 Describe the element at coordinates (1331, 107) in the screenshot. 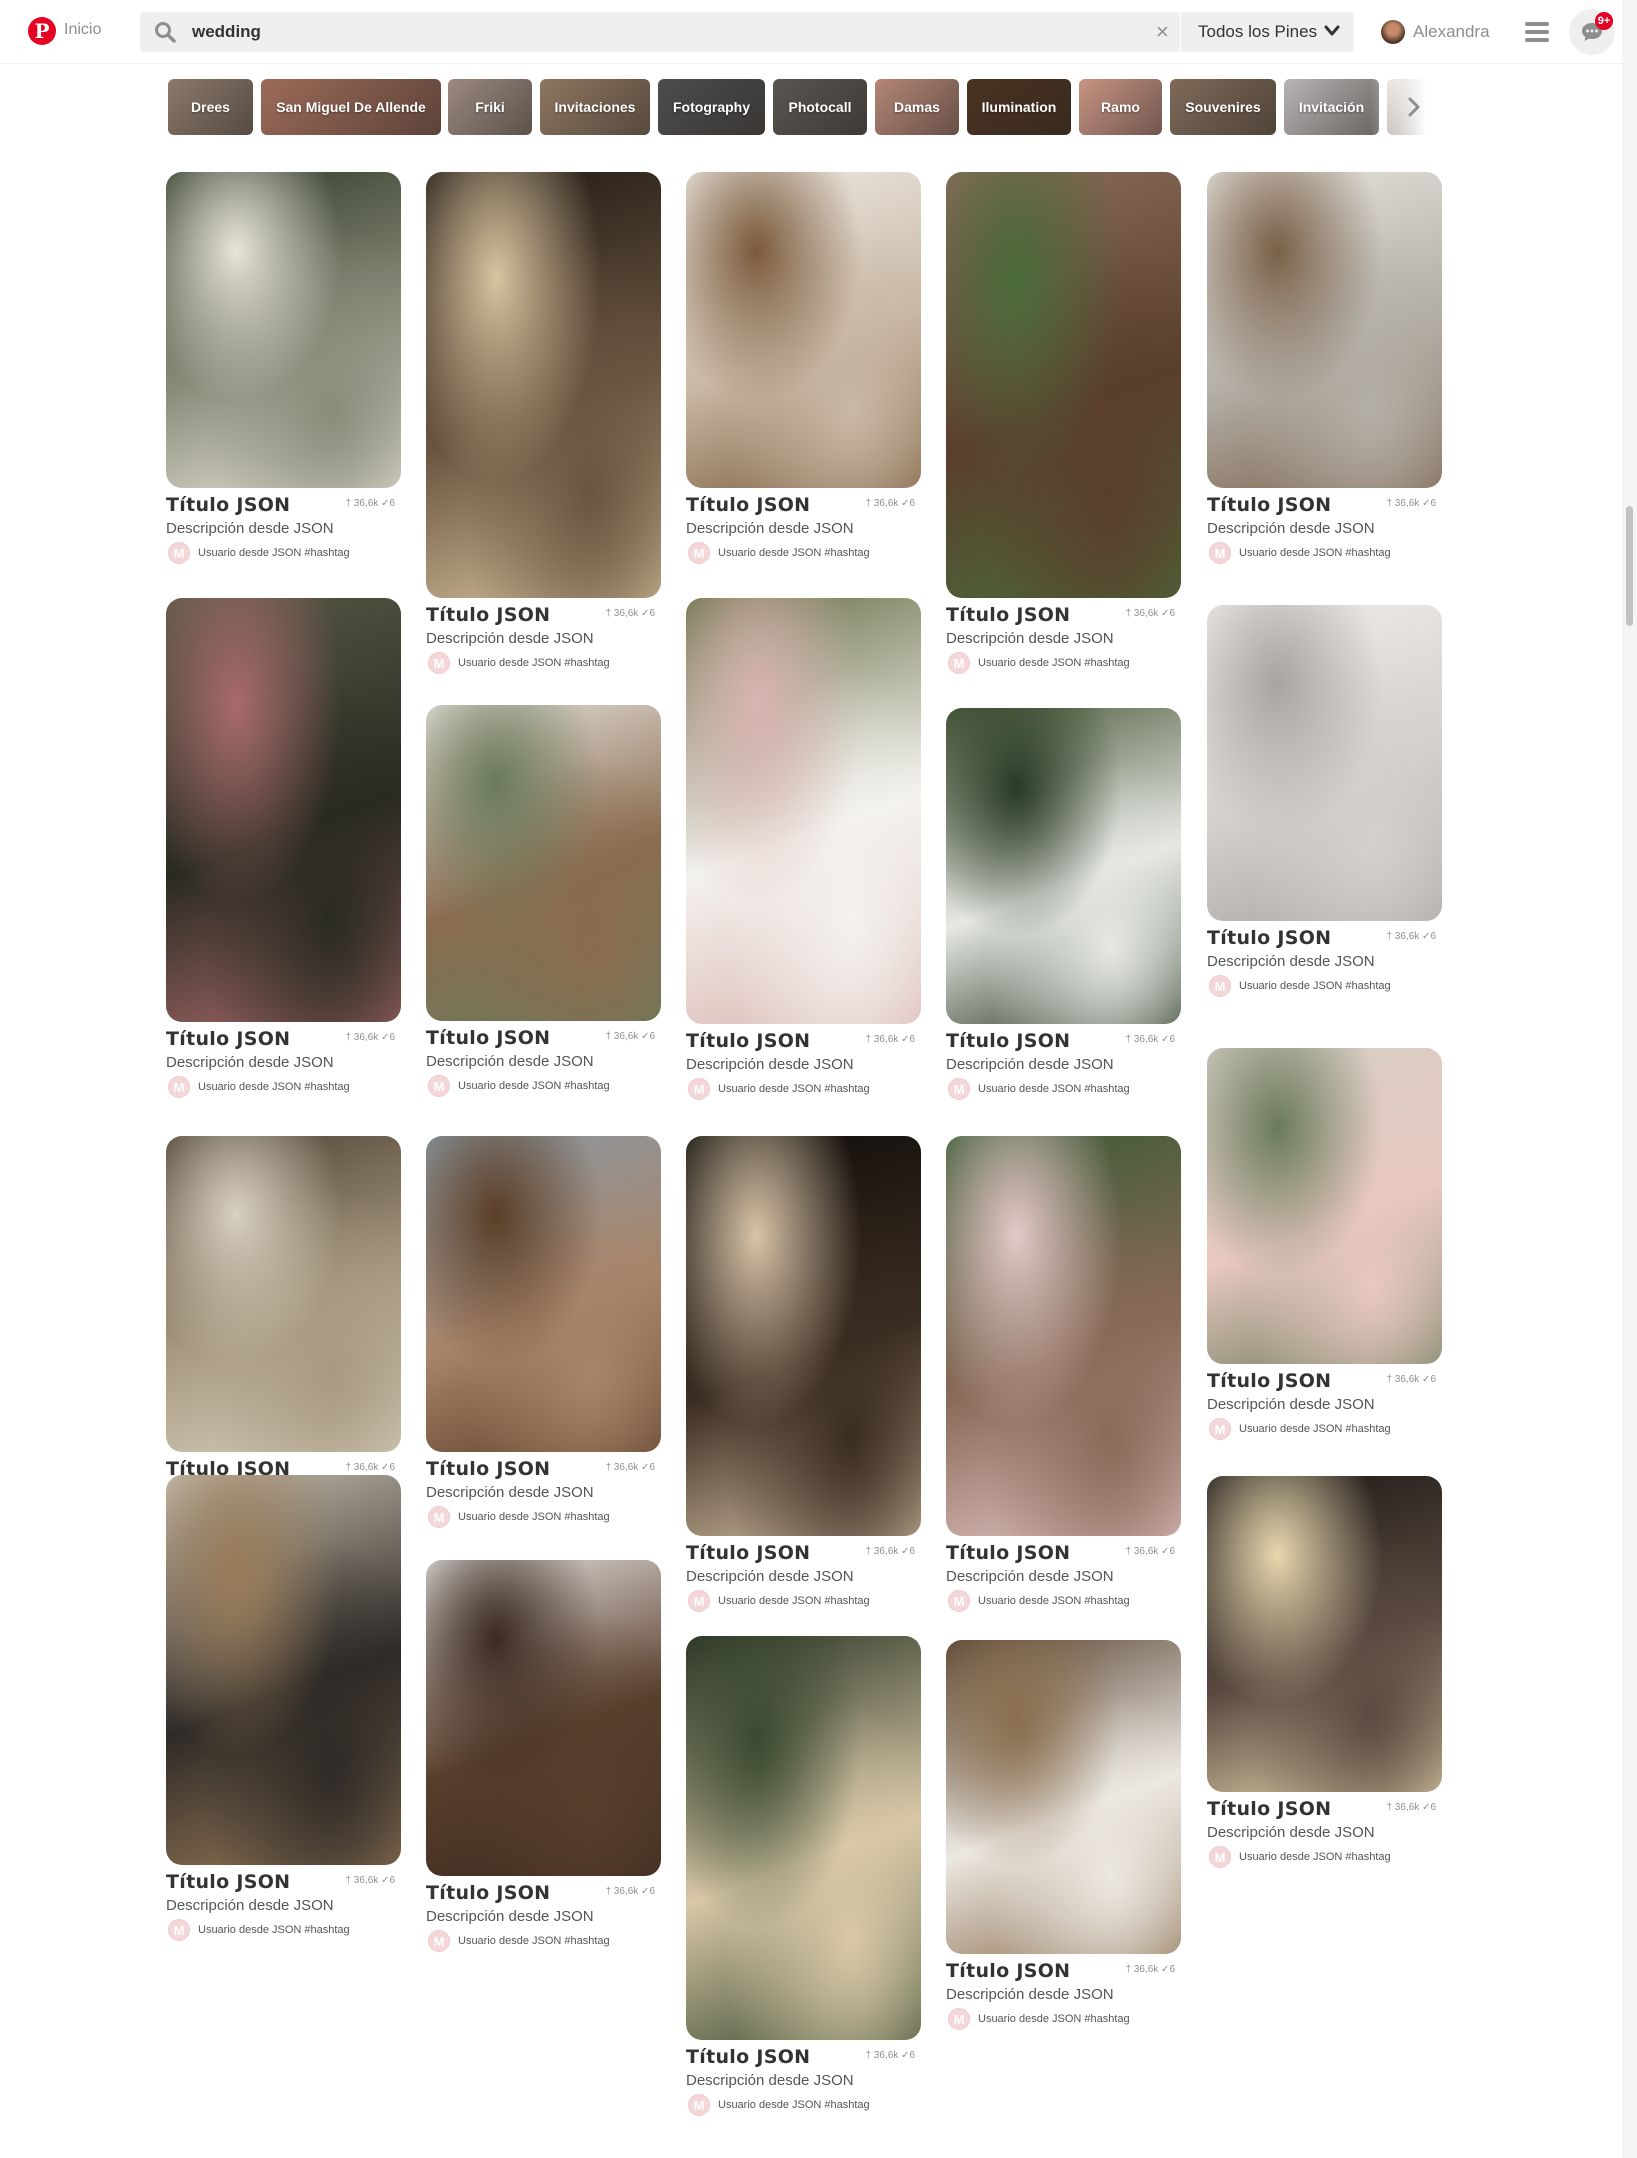

I see `guide-chip: Invitación` at that location.